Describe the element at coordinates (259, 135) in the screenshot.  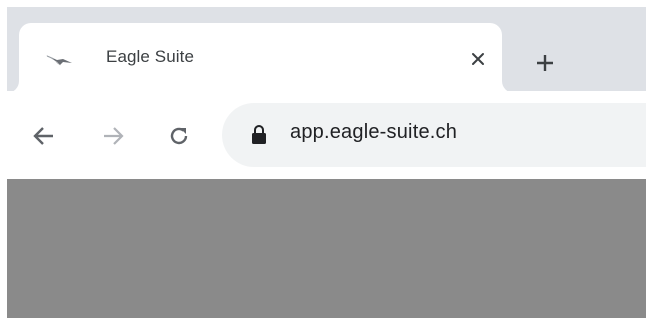
I see `lock-icon` at that location.